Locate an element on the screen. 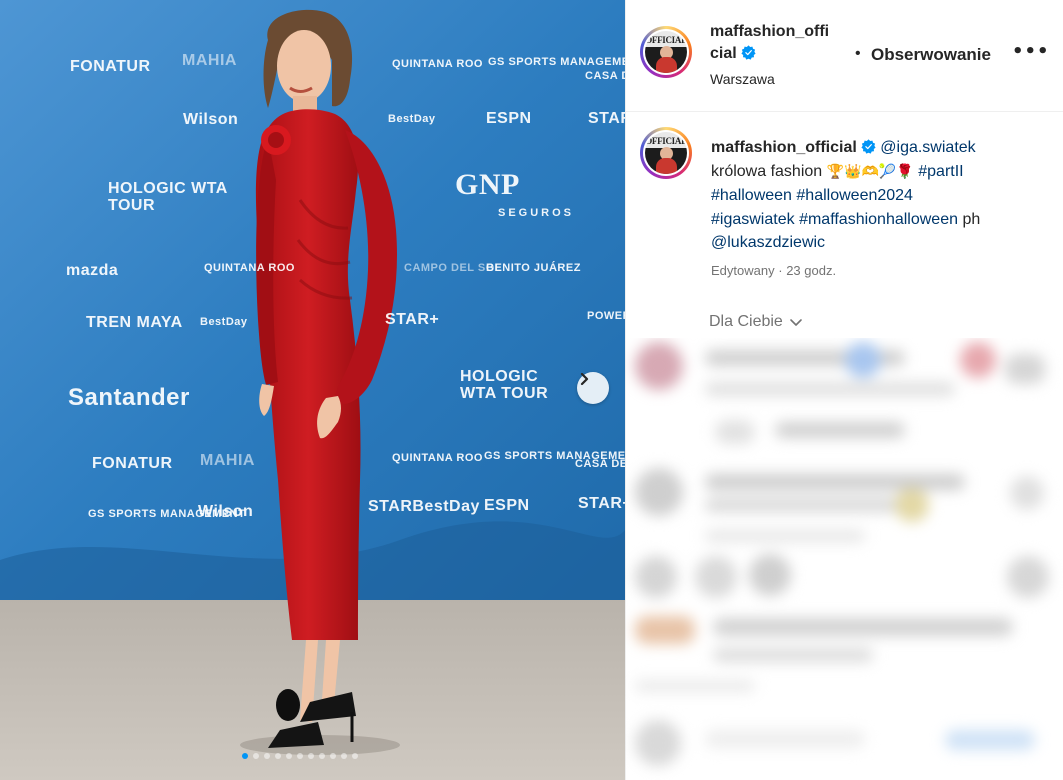 Image resolution: width=1063 pixels, height=780 pixels. shoe-bow is located at coordinates (288, 705).